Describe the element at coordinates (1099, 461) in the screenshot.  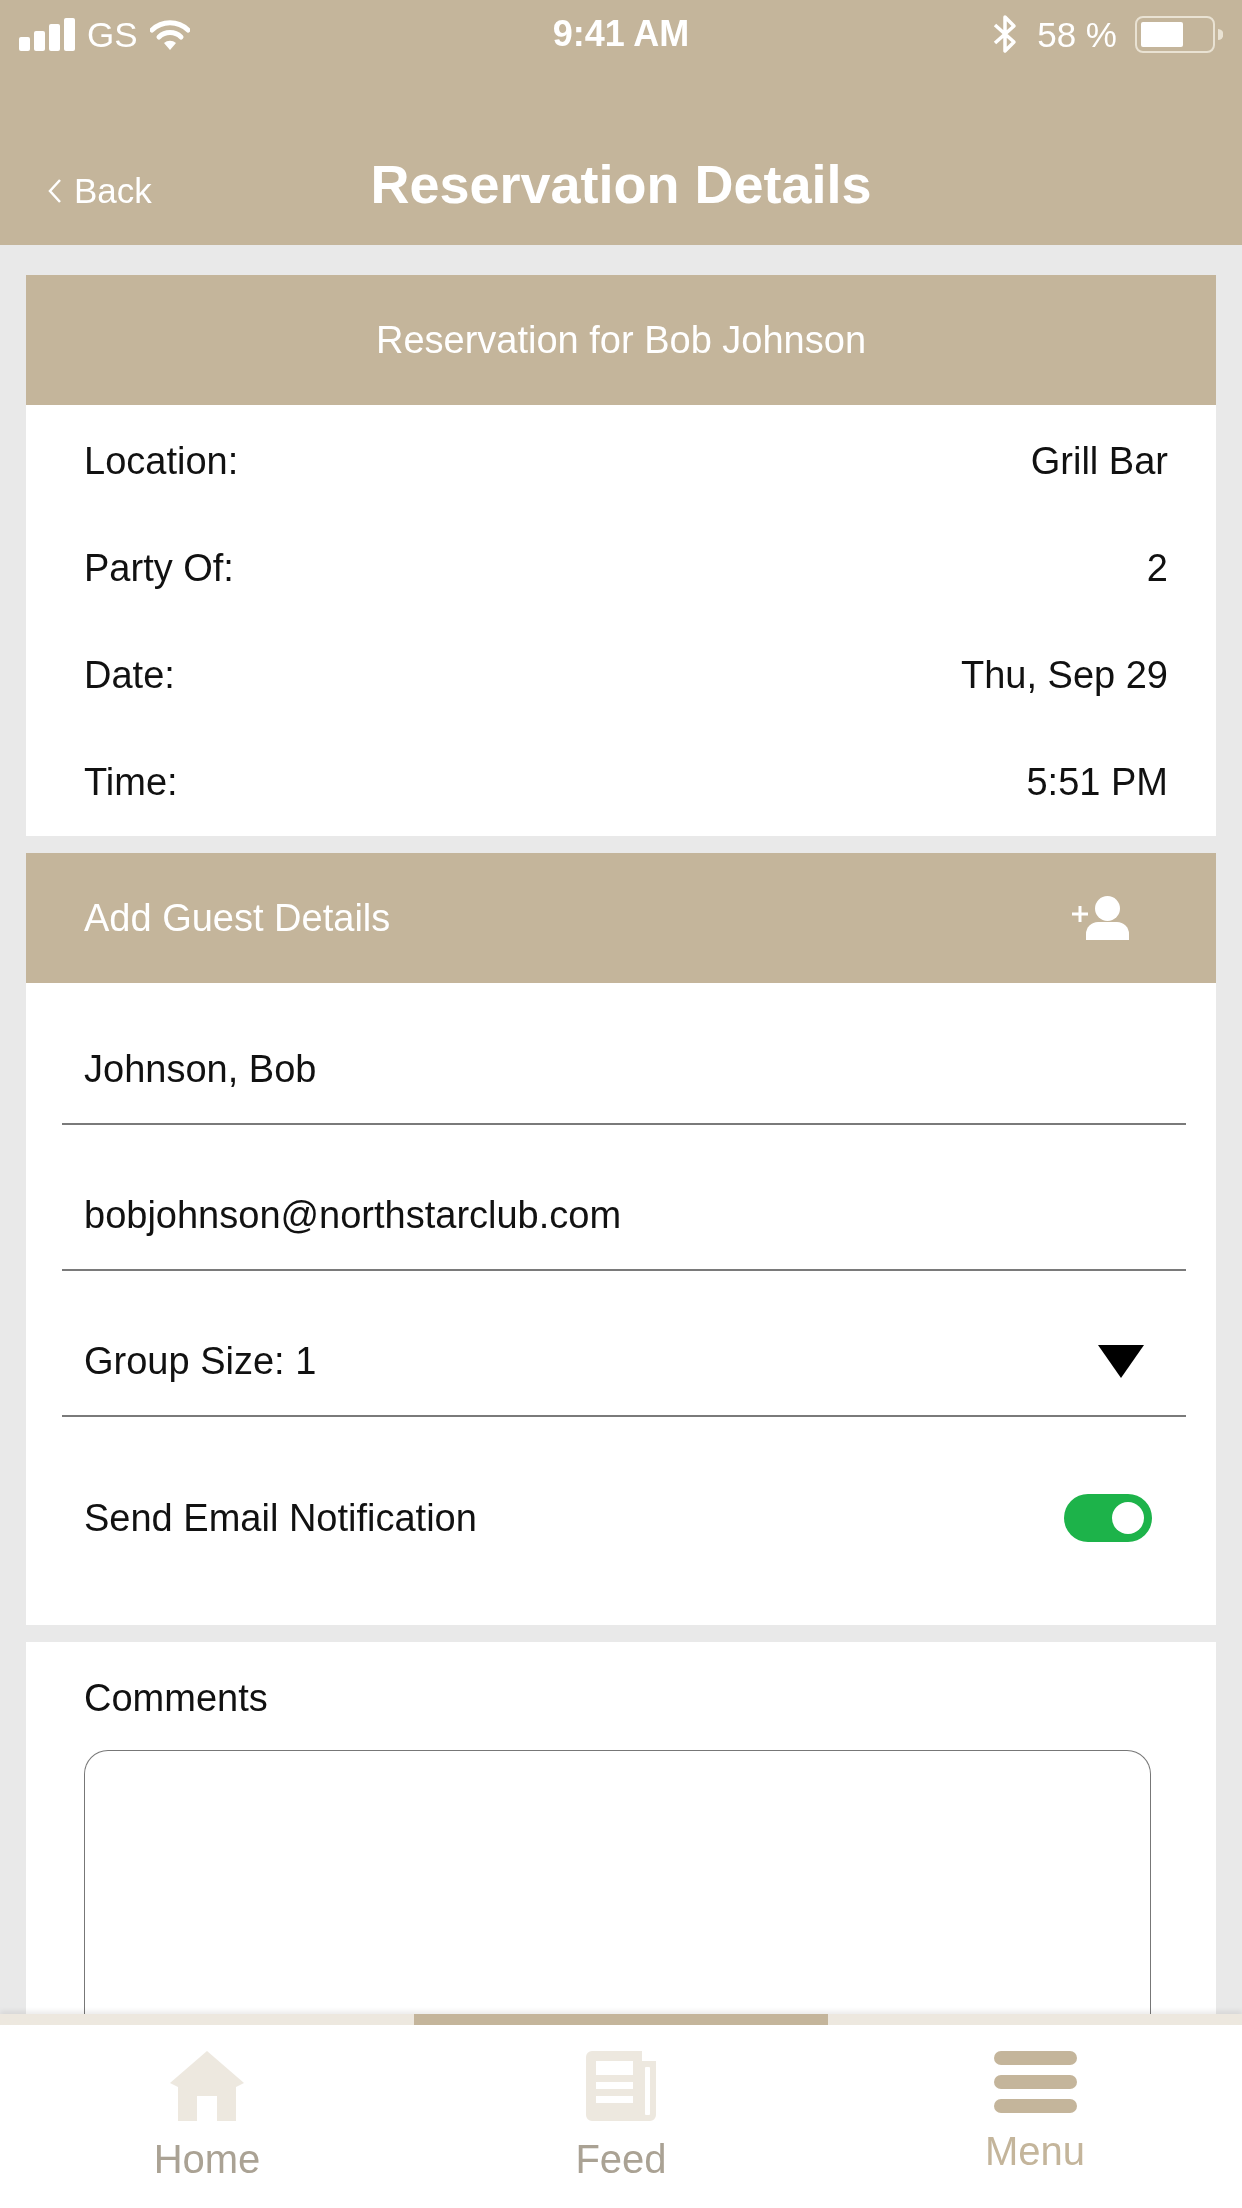
I see `detail-value: Grill Bar` at that location.